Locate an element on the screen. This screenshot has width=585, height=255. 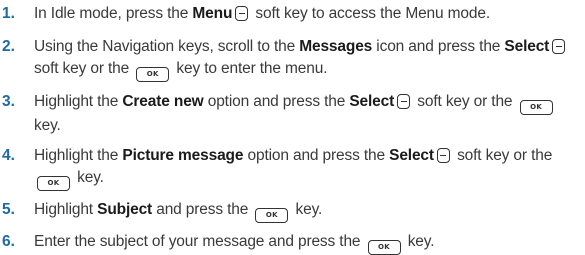
key-name: Create new is located at coordinates (163, 101).